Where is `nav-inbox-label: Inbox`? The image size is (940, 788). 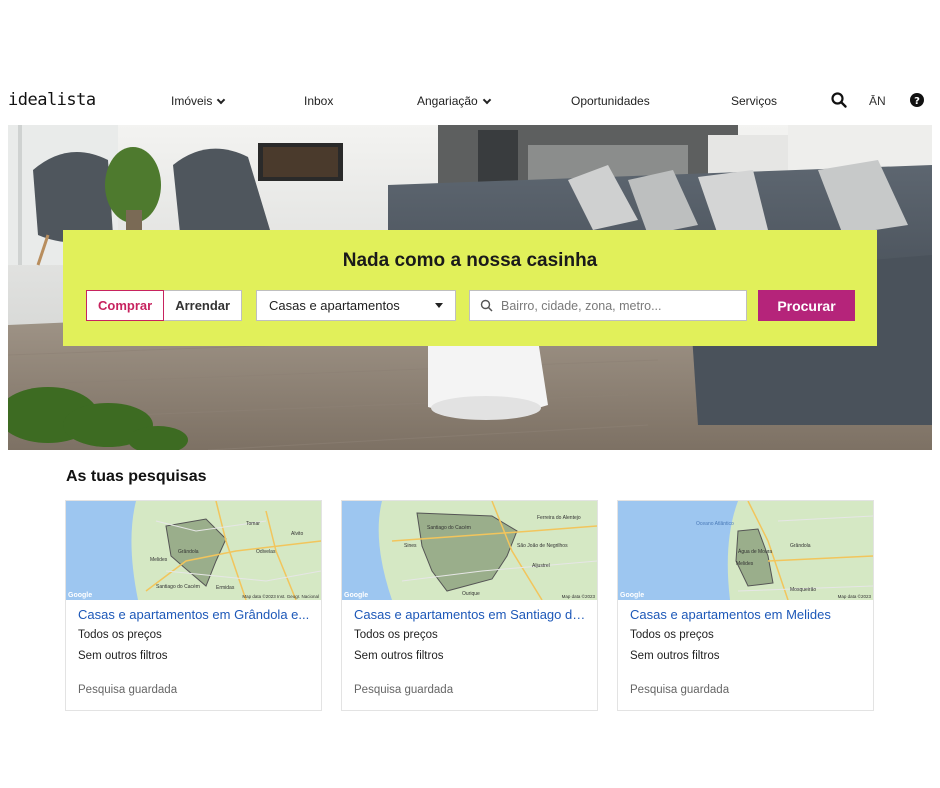
nav-inbox-label: Inbox is located at coordinates (319, 101).